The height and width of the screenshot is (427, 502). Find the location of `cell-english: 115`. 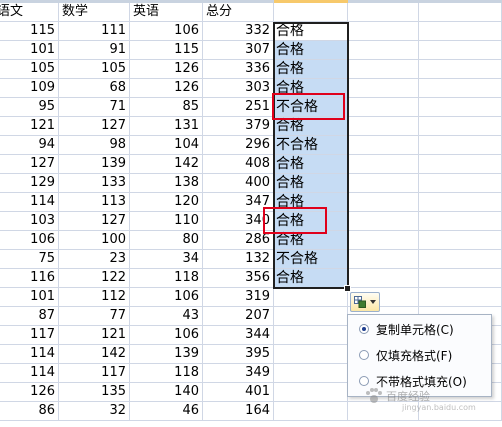

cell-english: 115 is located at coordinates (166, 50).